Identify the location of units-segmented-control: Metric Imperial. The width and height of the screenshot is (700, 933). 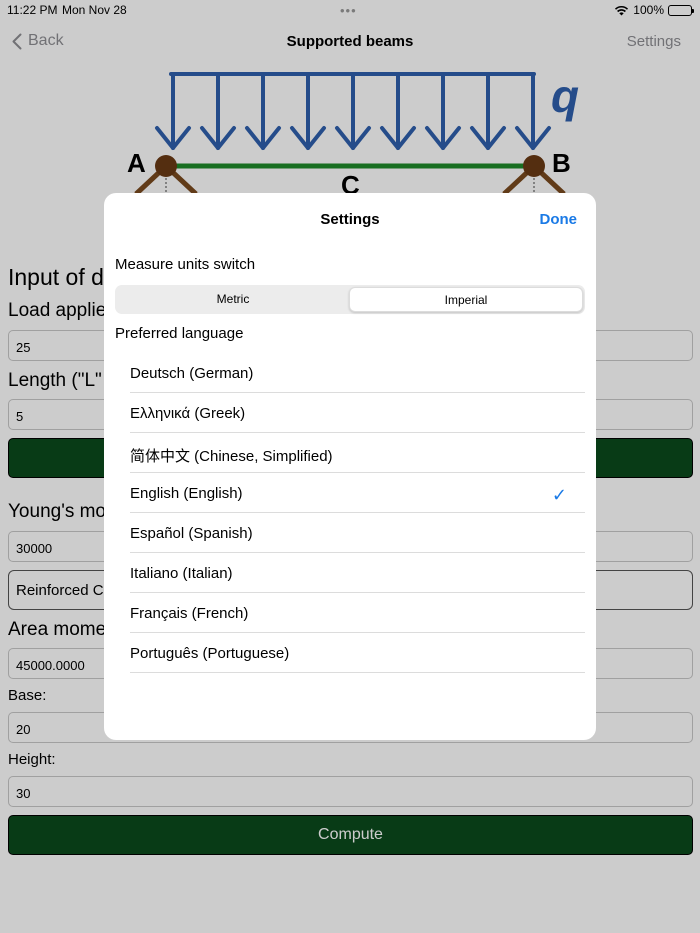
(350, 299).